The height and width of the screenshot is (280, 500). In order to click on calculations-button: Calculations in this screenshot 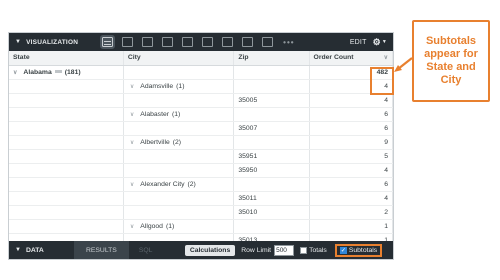, I will do `click(210, 250)`.